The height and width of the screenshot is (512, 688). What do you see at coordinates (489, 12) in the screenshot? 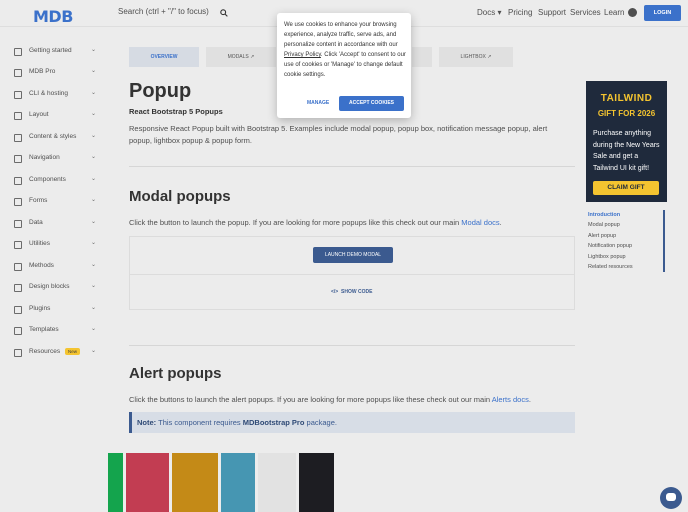
I see `nav-docs: Docs ▾` at bounding box center [489, 12].